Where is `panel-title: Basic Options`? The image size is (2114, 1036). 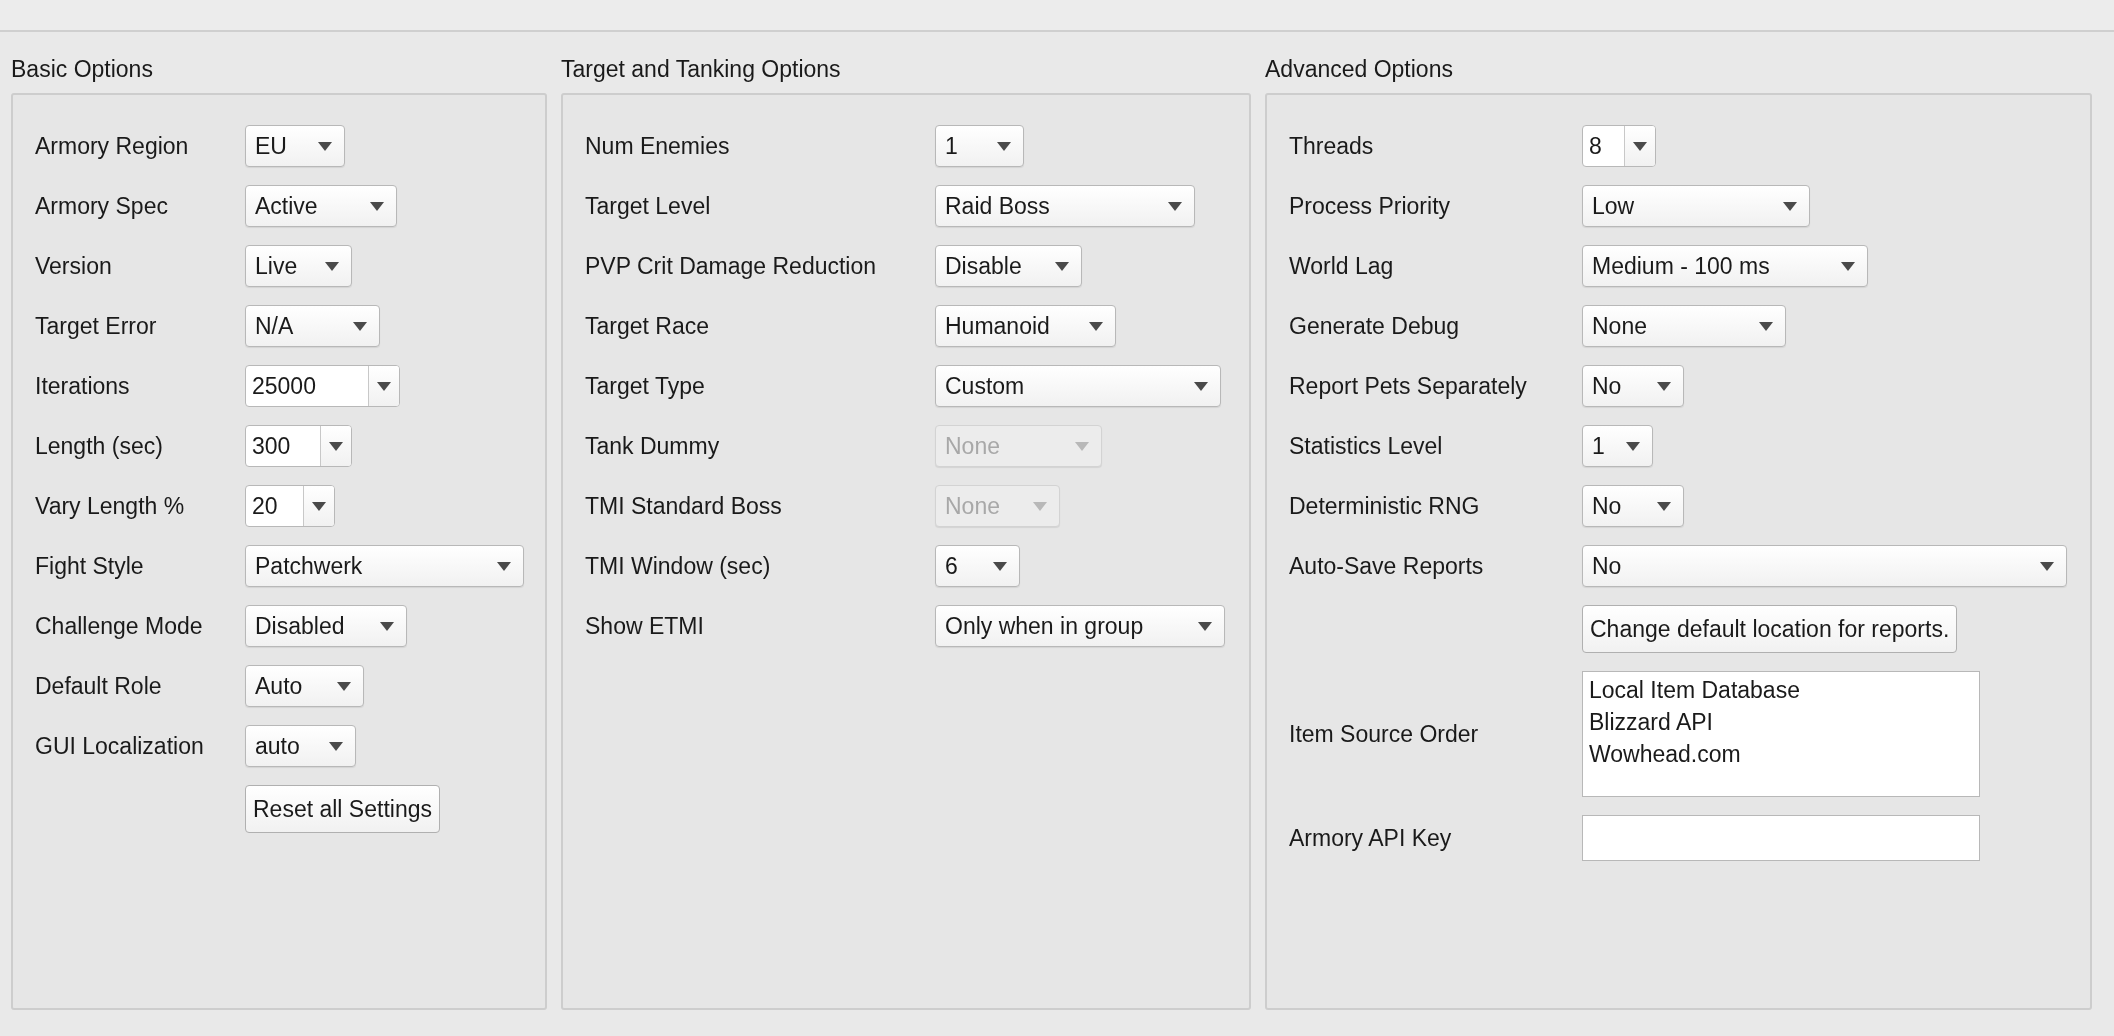
panel-title: Basic Options is located at coordinates (82, 69).